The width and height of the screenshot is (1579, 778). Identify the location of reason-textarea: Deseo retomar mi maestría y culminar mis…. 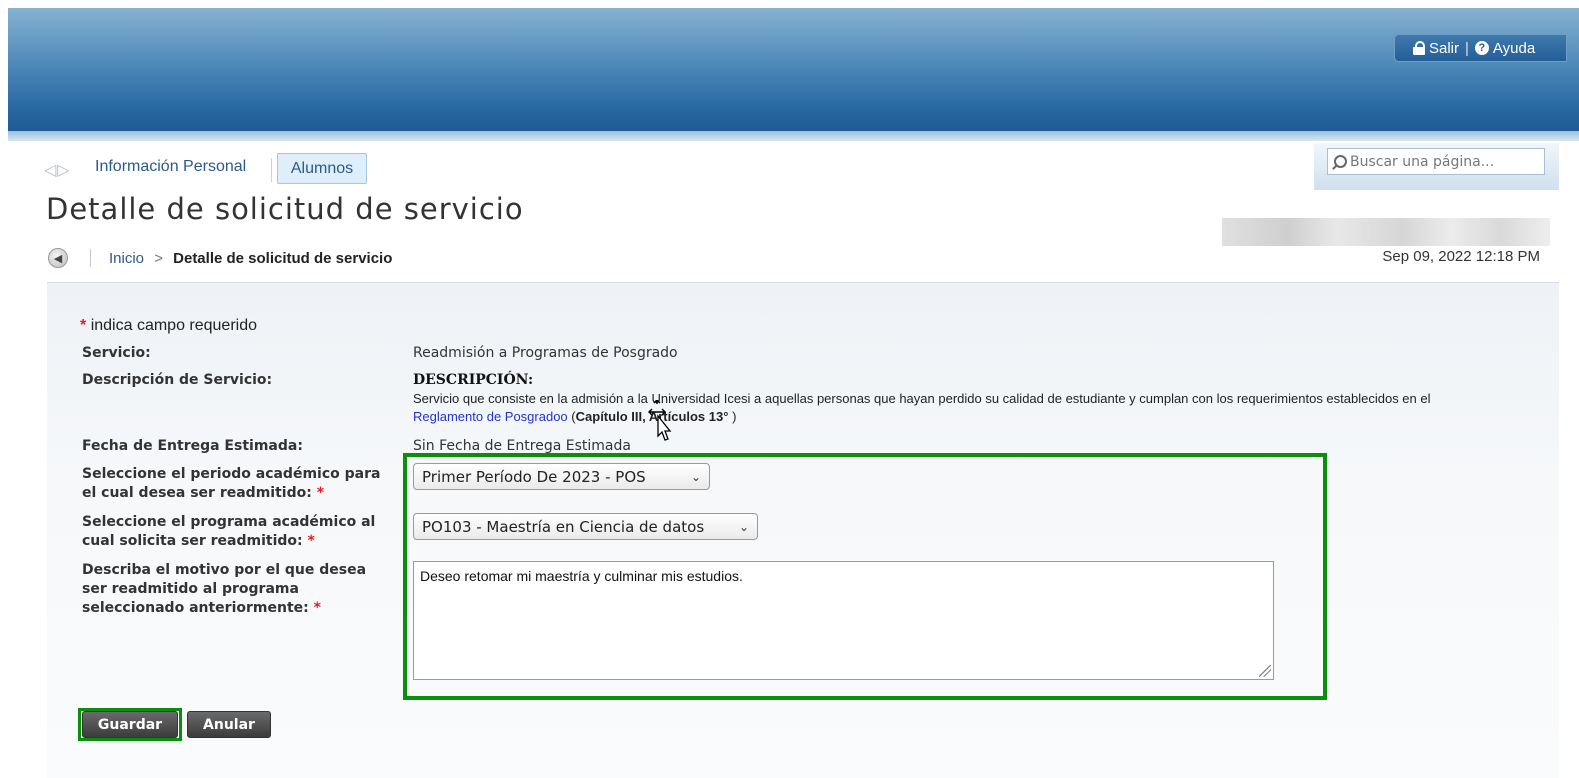
(843, 620).